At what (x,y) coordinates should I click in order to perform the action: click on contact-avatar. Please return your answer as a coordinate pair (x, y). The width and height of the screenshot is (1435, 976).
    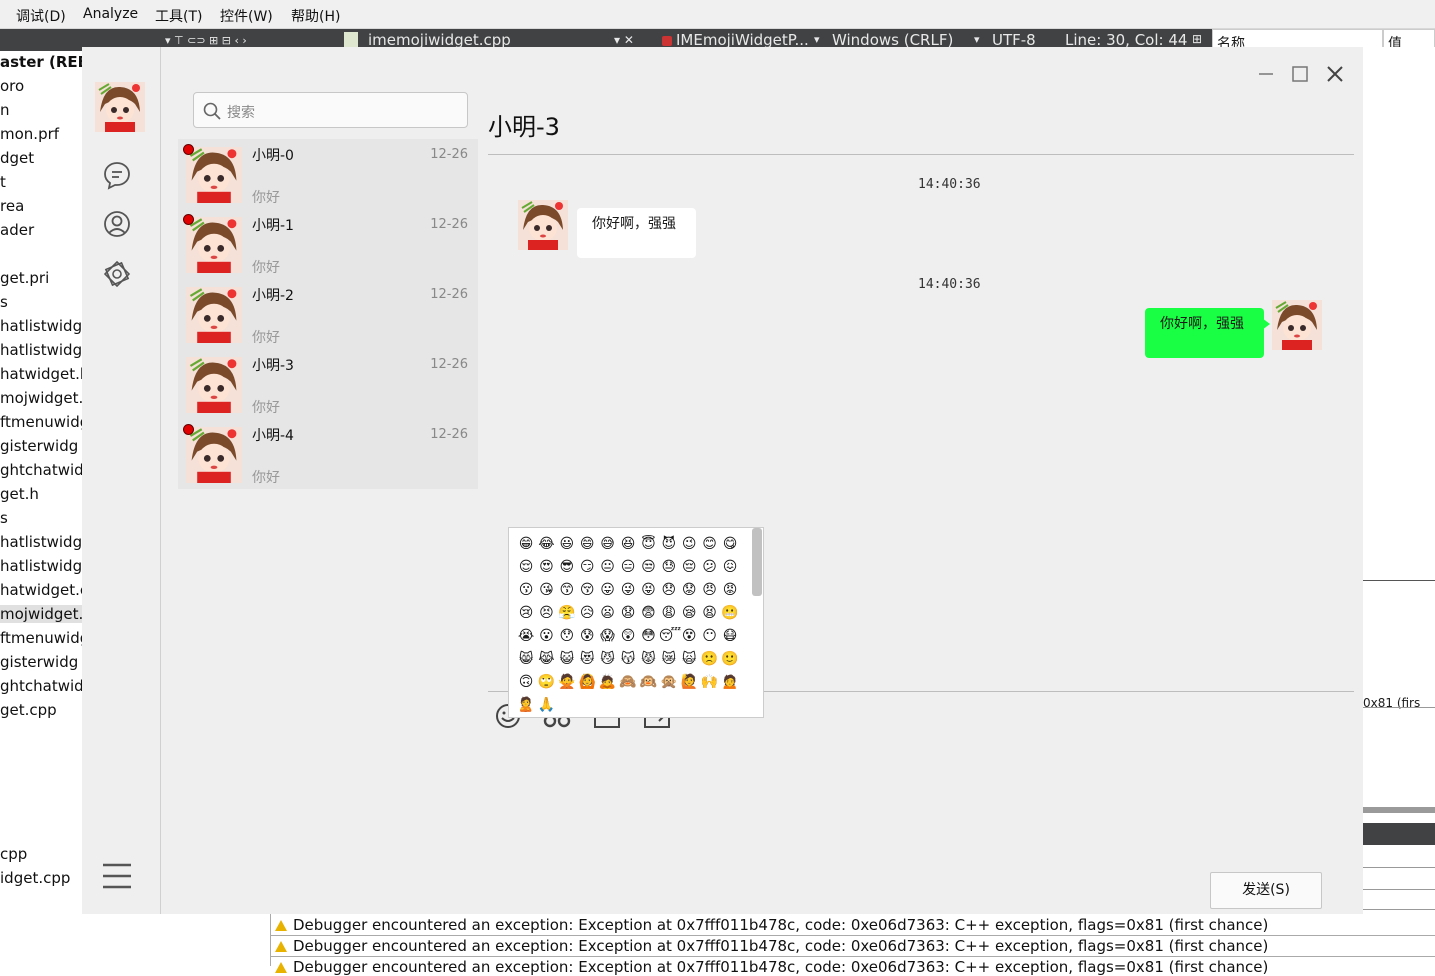
    Looking at the image, I should click on (543, 225).